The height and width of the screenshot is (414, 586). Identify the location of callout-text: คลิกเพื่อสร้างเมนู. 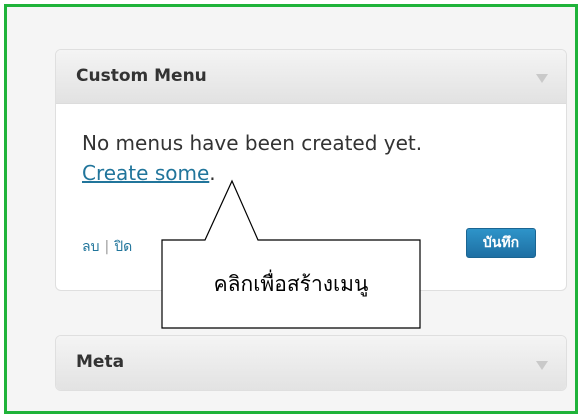
(291, 283).